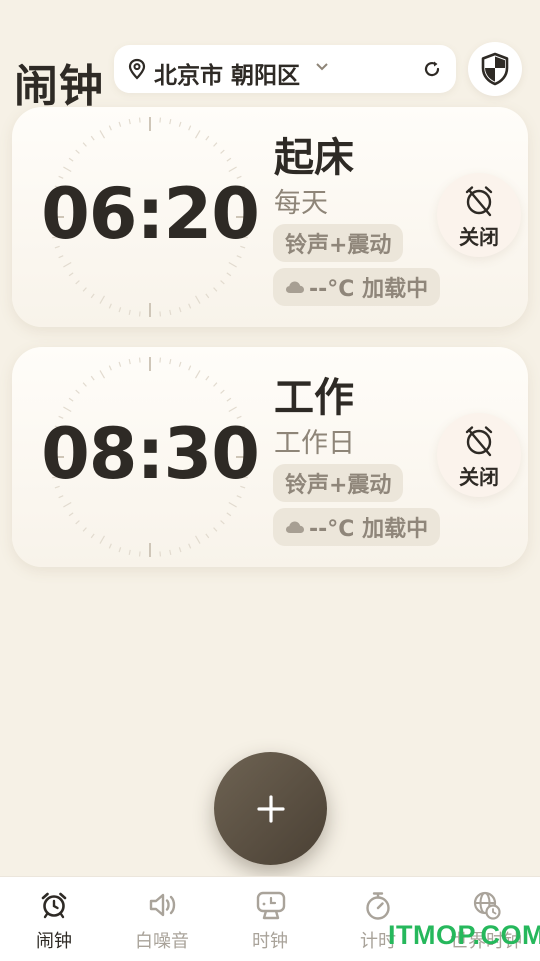 Image resolution: width=540 pixels, height=961 pixels. What do you see at coordinates (285, 69) in the screenshot?
I see `location-selector: 北京市 朝阳区` at bounding box center [285, 69].